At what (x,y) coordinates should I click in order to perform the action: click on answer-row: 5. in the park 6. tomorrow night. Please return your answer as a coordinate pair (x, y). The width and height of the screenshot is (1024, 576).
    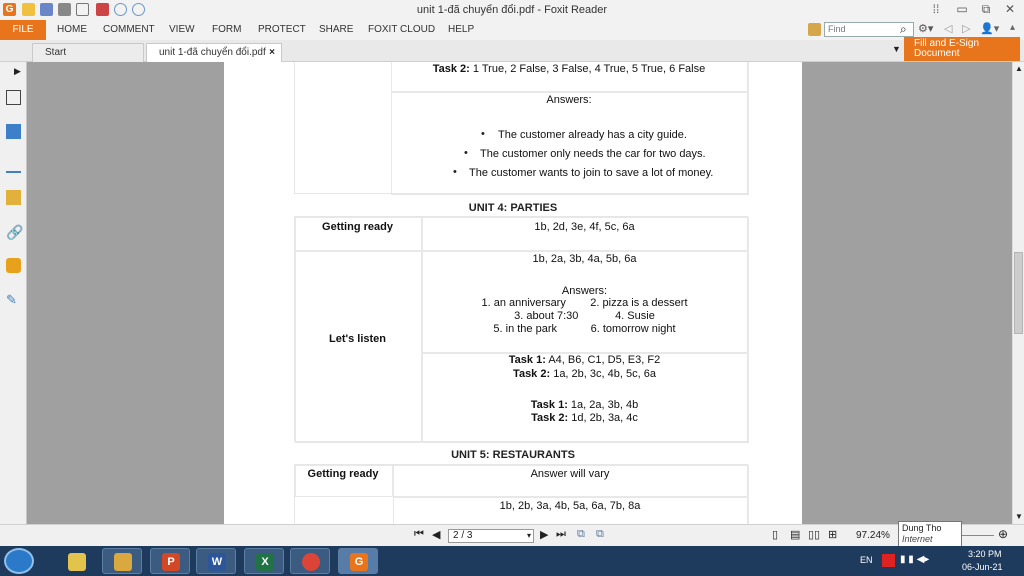
    Looking at the image, I should click on (584, 329).